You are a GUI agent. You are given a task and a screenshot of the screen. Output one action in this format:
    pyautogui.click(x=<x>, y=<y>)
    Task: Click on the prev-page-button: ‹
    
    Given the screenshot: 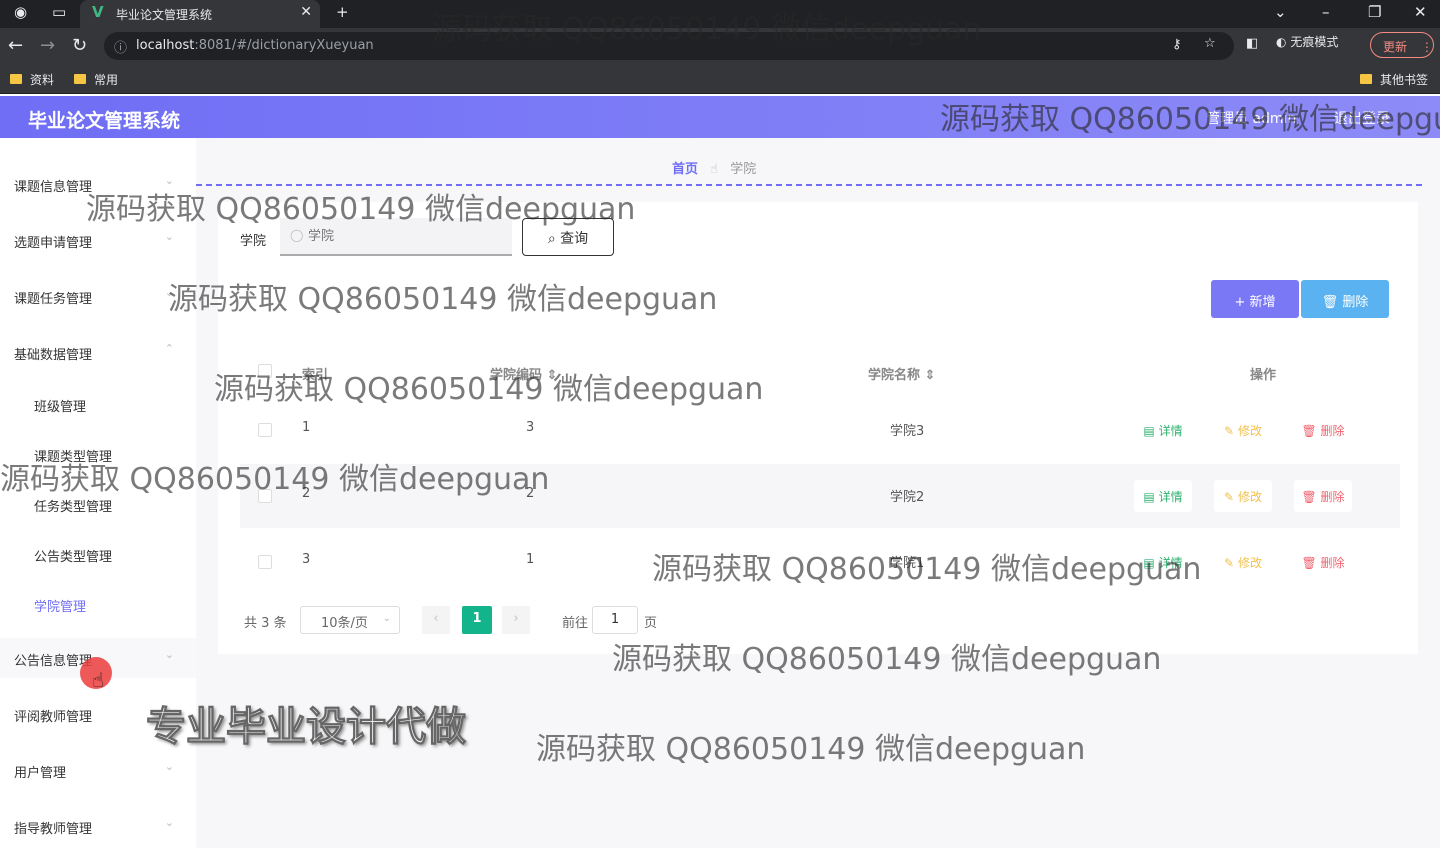 What is the action you would take?
    pyautogui.click(x=436, y=620)
    